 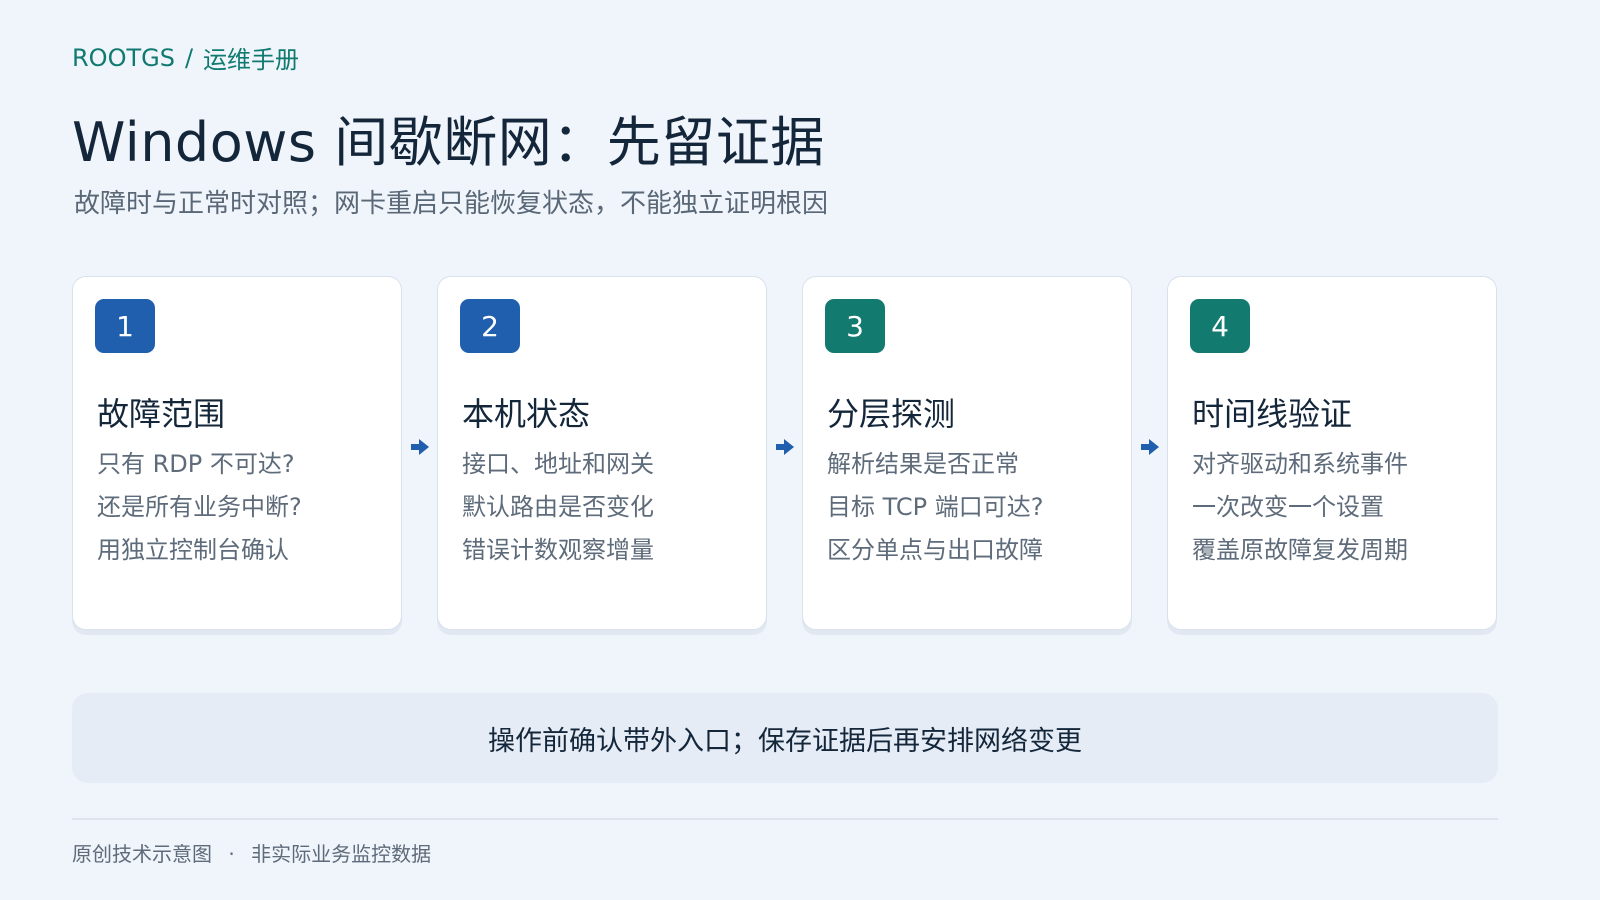 I want to click on step-card-4: 4 时间线验证 对齐驱动和系统事件 一次改变一个设置 覆盖原故障复发周期, so click(x=1332, y=453).